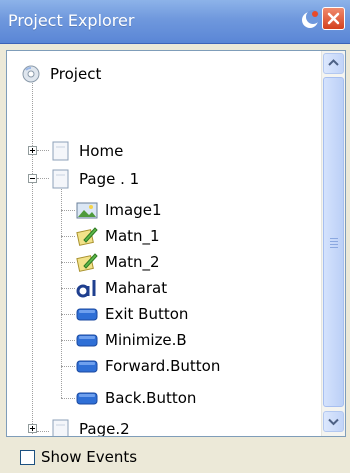  I want to click on window-title: Project Explorer, so click(71, 20).